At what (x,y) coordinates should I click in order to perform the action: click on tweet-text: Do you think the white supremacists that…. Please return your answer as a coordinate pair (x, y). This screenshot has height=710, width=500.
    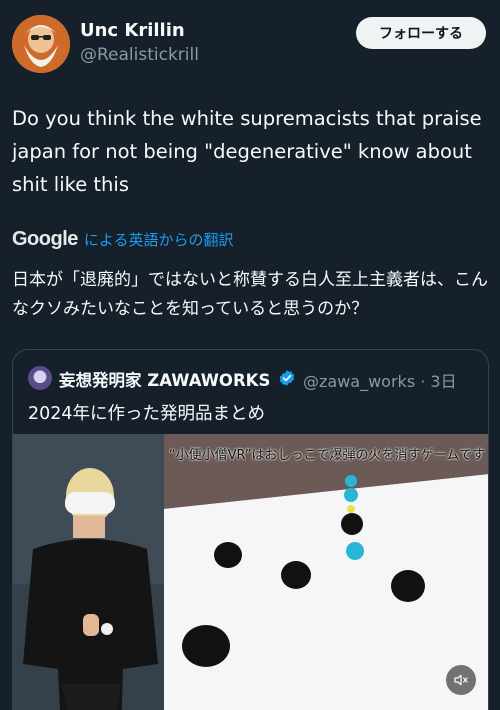
    Looking at the image, I should click on (247, 151).